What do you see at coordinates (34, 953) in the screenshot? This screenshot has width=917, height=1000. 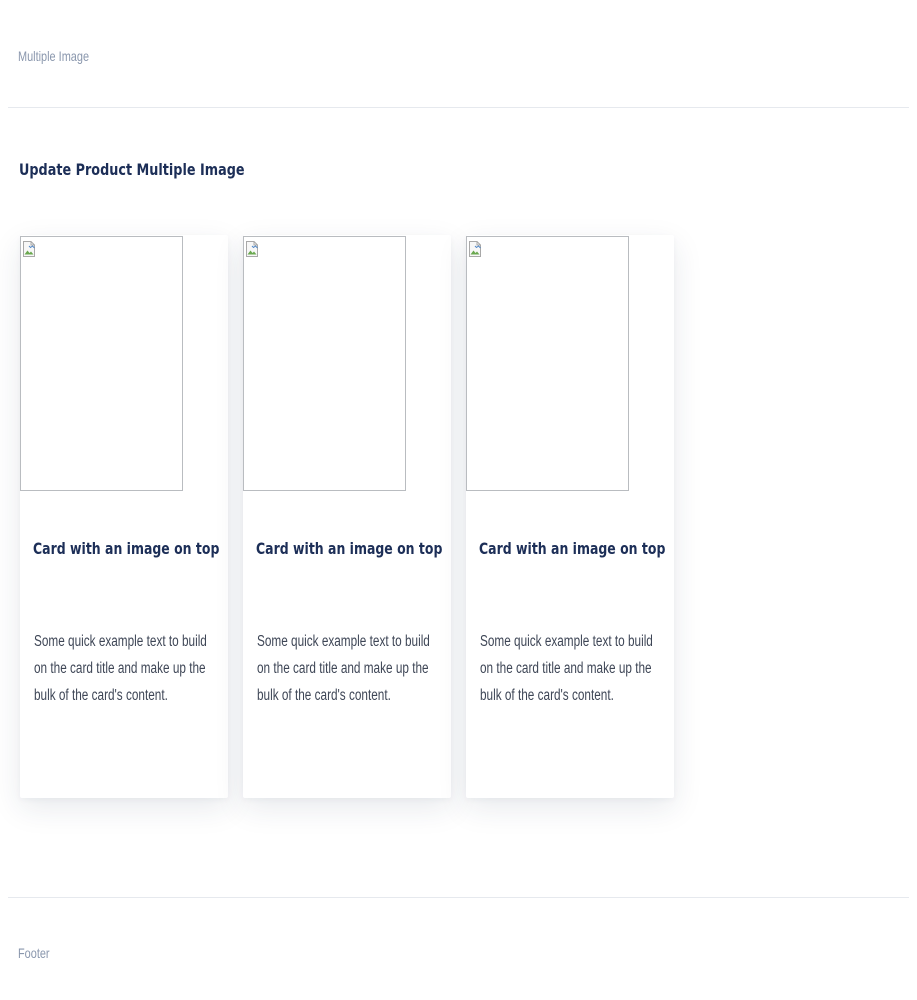 I see `footer-text: Footer` at bounding box center [34, 953].